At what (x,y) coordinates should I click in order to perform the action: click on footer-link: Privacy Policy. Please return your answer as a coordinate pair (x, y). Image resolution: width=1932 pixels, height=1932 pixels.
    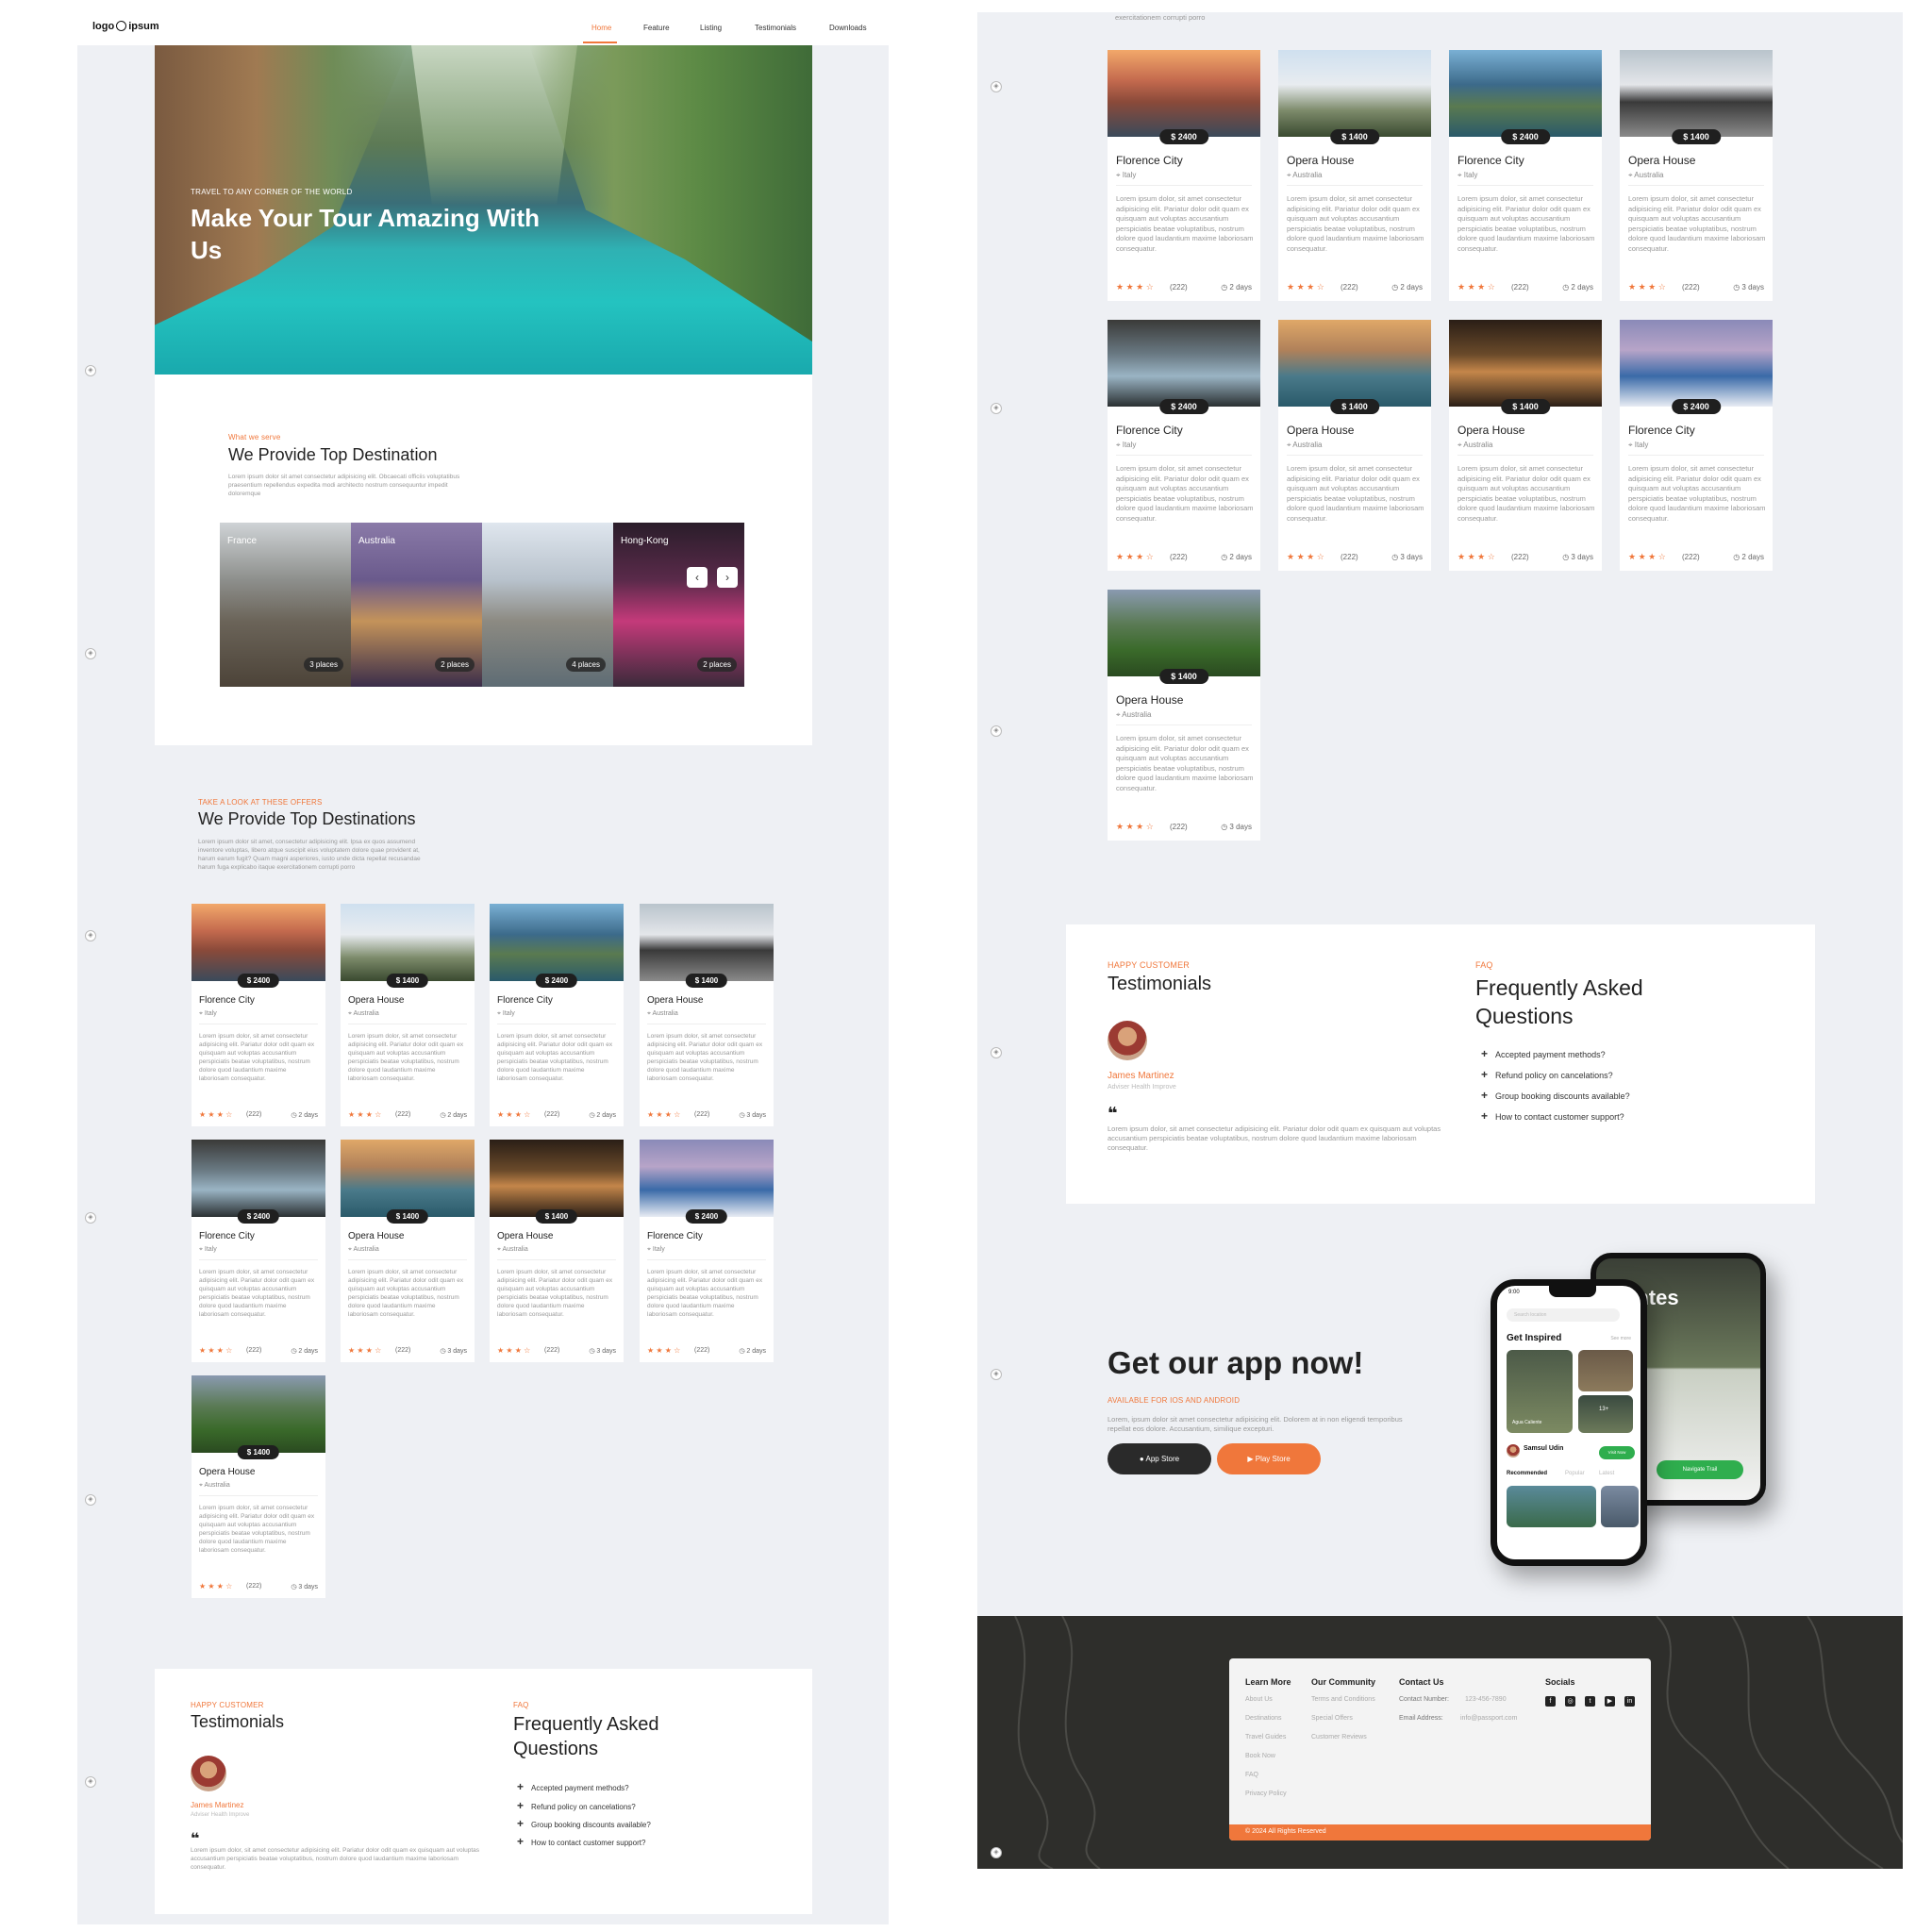
    Looking at the image, I should click on (1266, 1794).